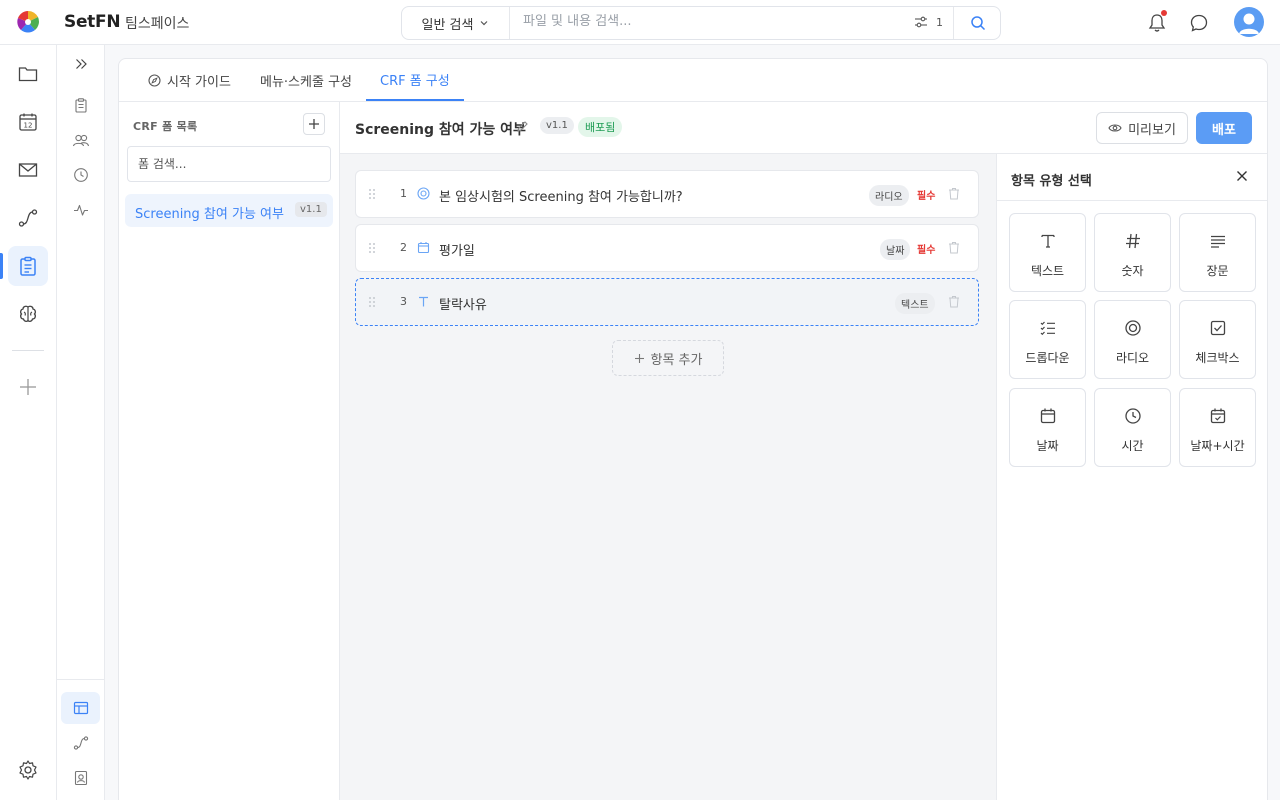  Describe the element at coordinates (1224, 128) in the screenshot. I see `deploy-button: 배포` at that location.